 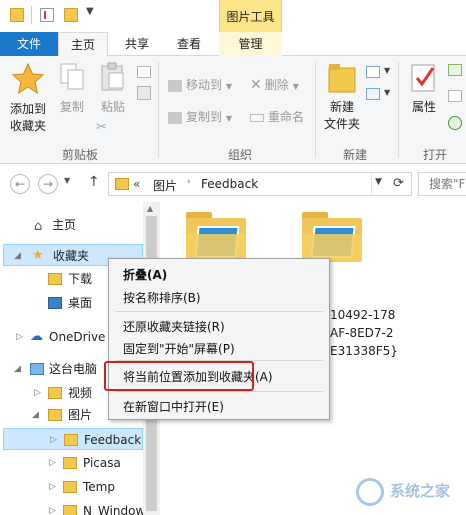 What do you see at coordinates (67, 180) in the screenshot?
I see `recent-dropdown-icon: ▼` at bounding box center [67, 180].